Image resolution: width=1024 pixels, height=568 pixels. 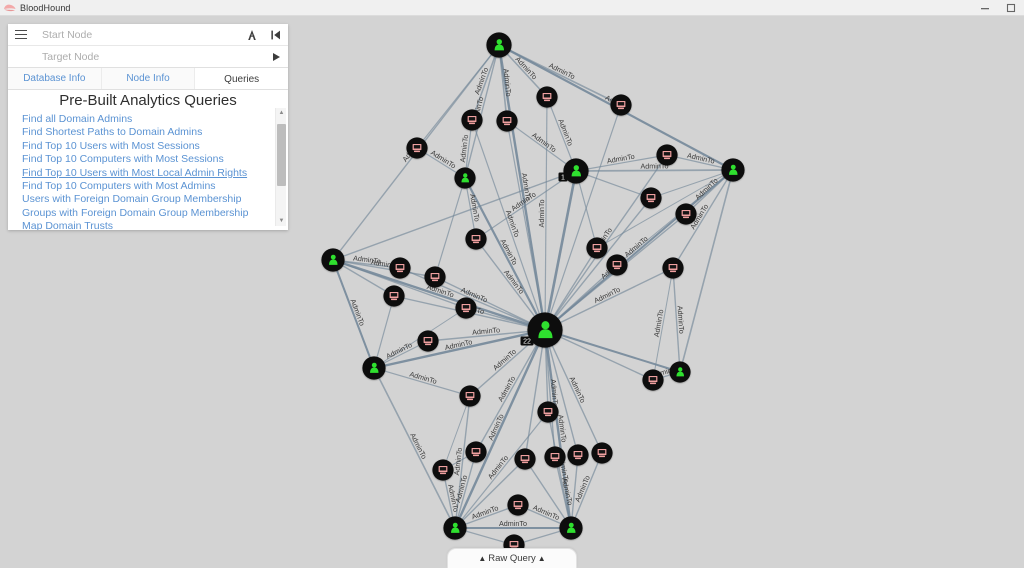 I want to click on raw-query-bar: ▲ Raw Query ▲, so click(x=512, y=558).